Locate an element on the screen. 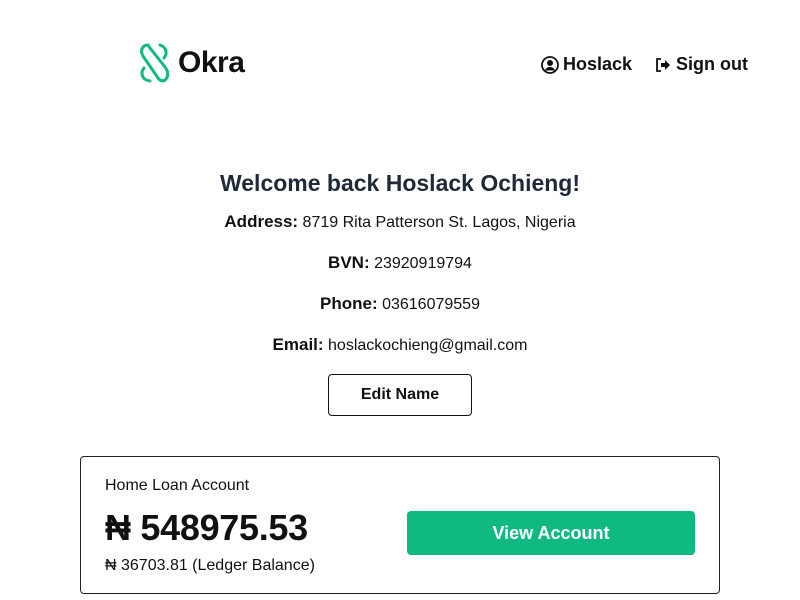 This screenshot has height=600, width=800. top-nav: Hoslack Sign out is located at coordinates (644, 64).